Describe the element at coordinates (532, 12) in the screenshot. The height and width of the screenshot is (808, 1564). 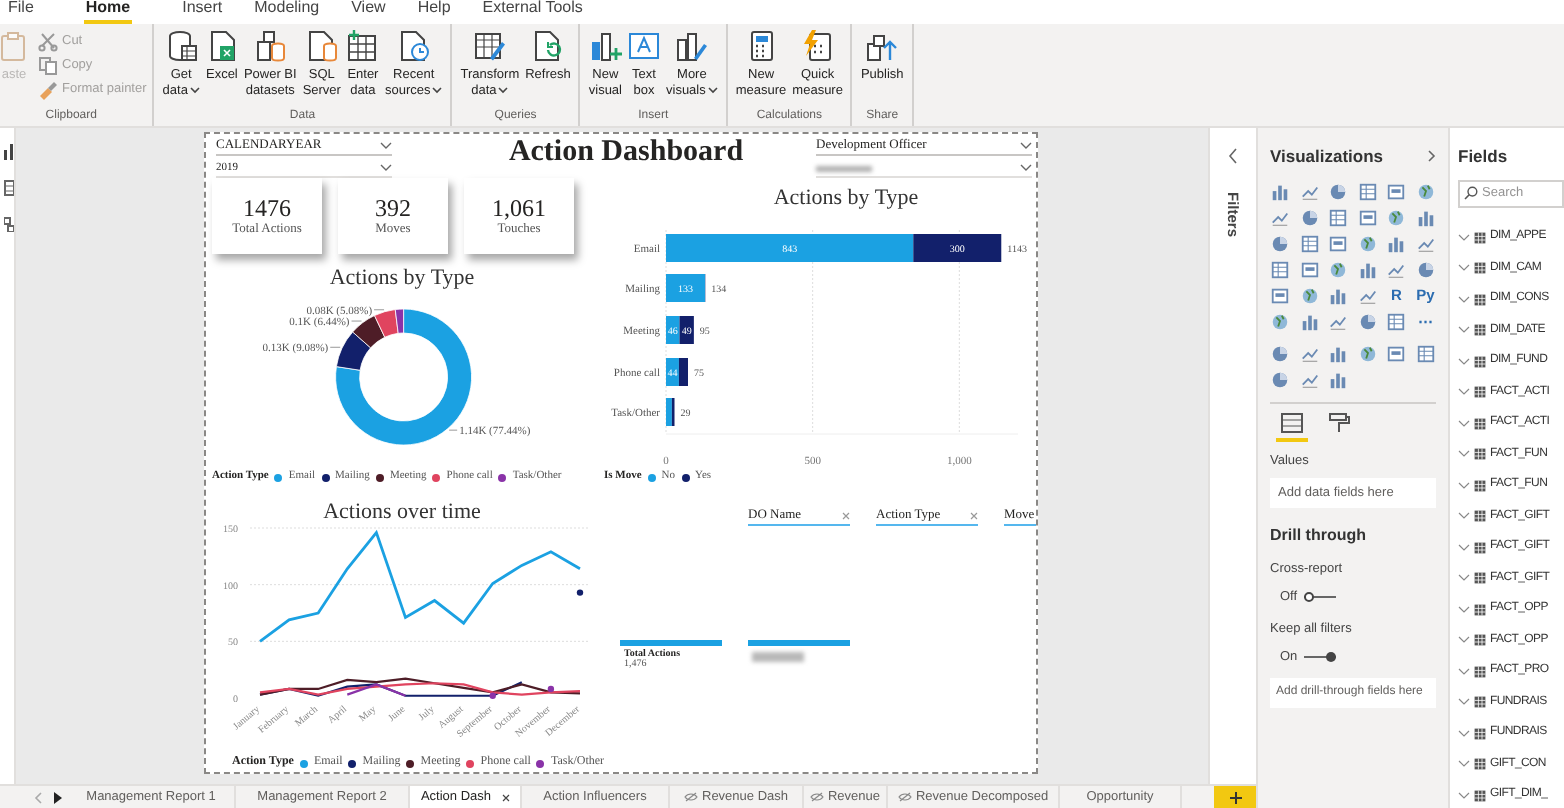
I see `menu-tab: External Tools` at that location.